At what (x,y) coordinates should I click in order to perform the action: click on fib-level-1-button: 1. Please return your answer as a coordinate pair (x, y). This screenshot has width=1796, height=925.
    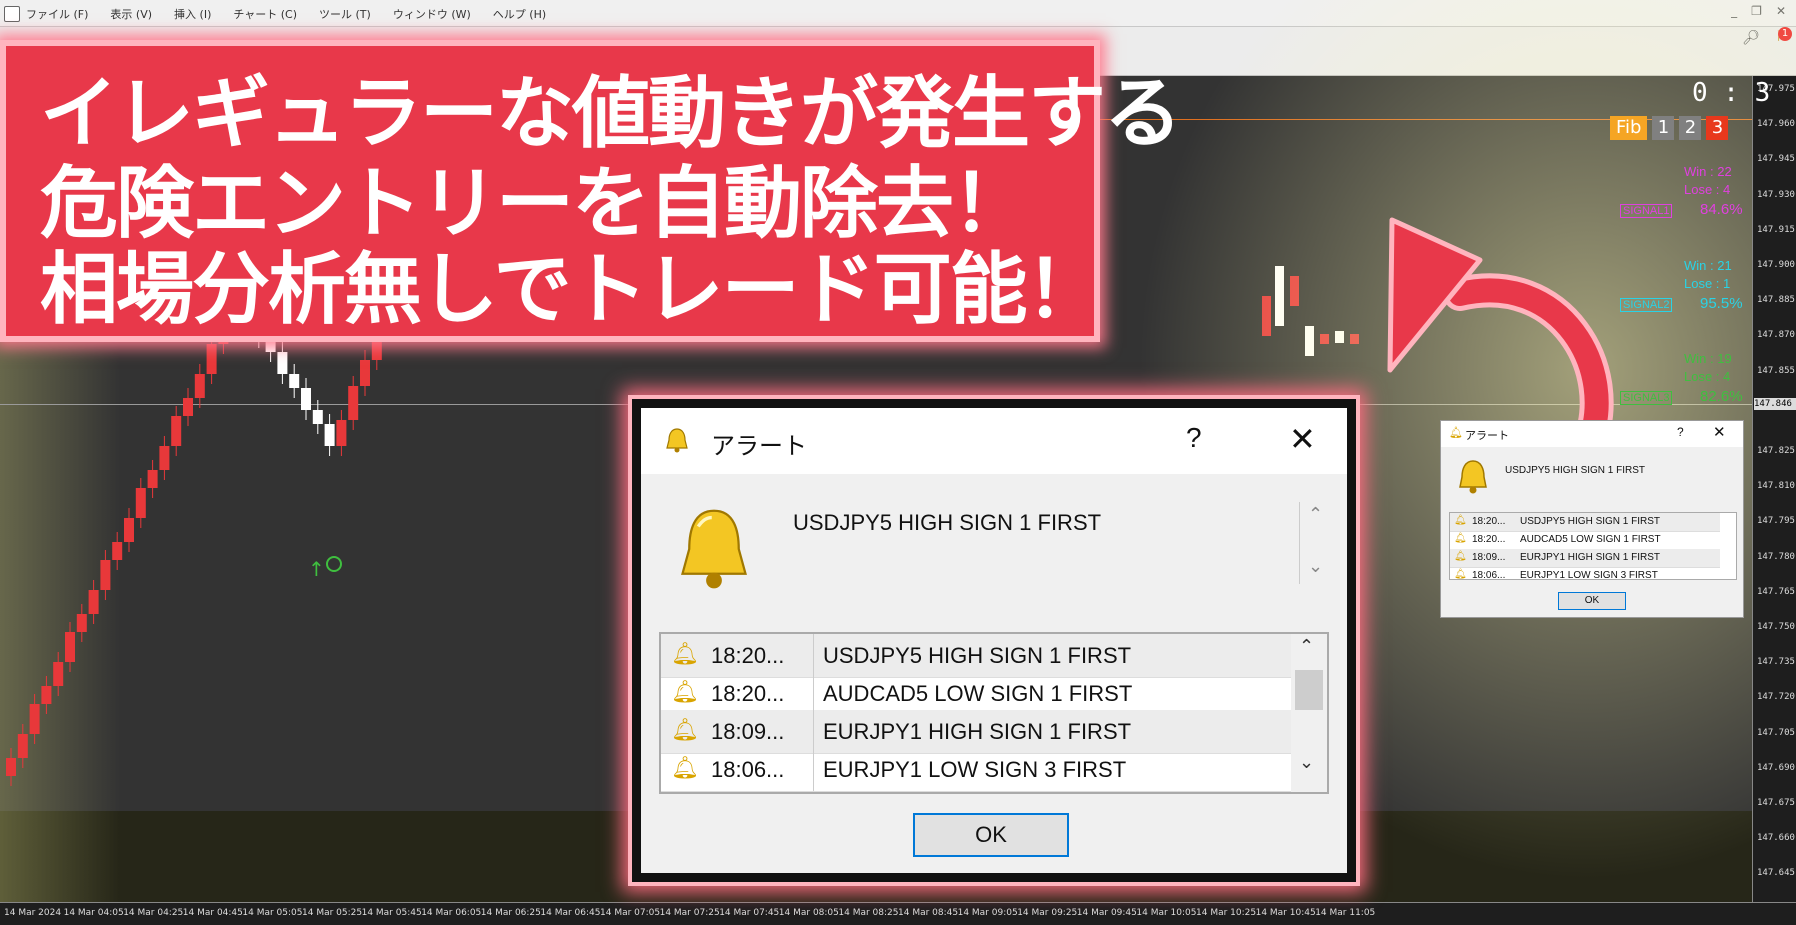
    Looking at the image, I should click on (1663, 128).